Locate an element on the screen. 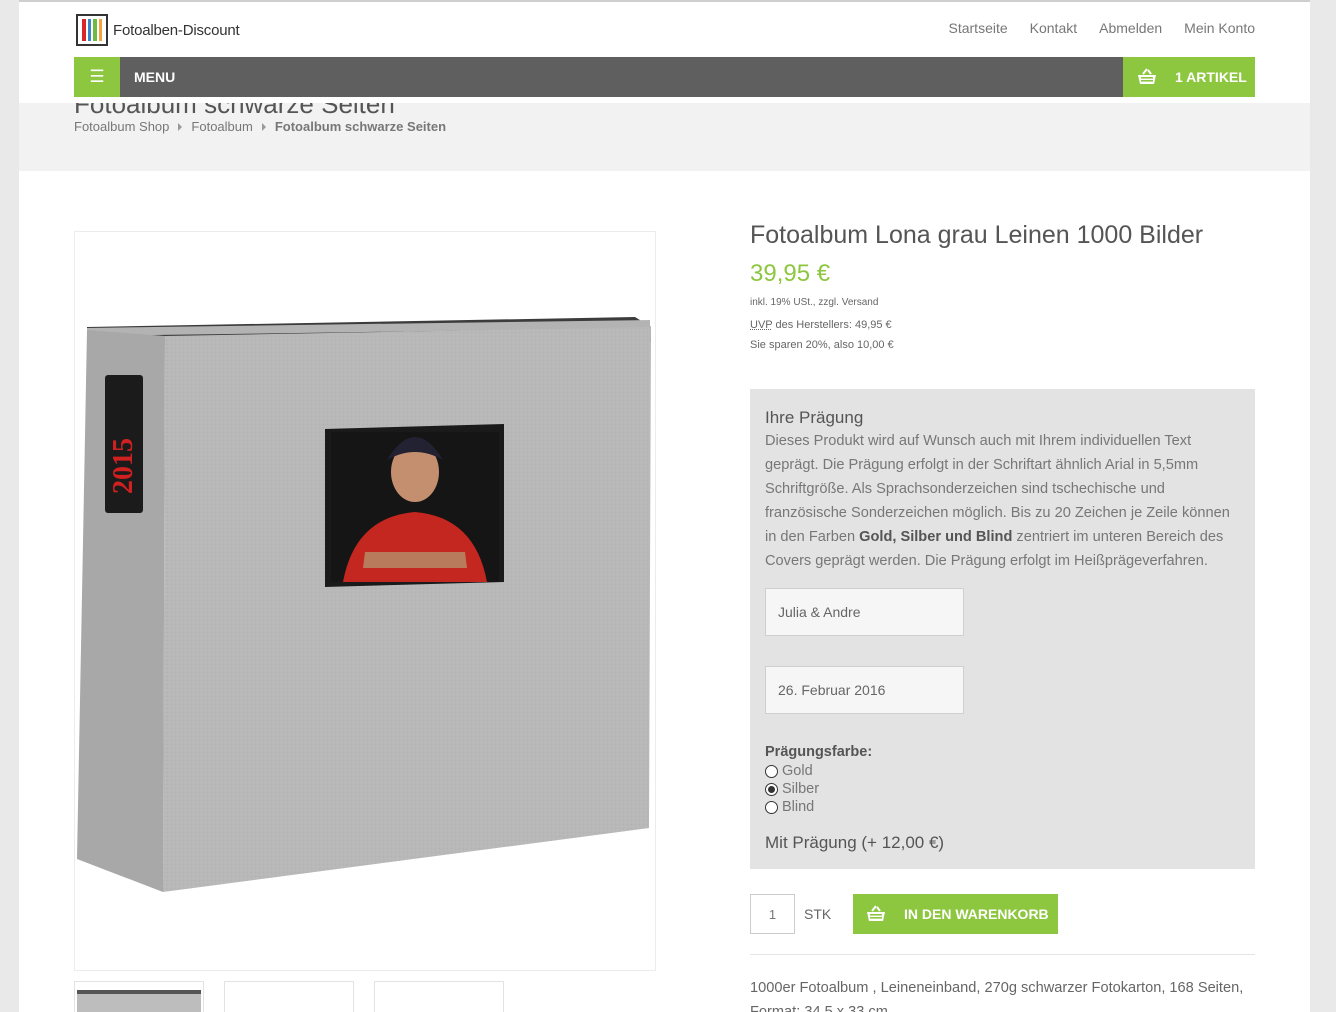 This screenshot has width=1336, height=1012. add-to-cart-button: IN DEN WARENKORB is located at coordinates (955, 914).